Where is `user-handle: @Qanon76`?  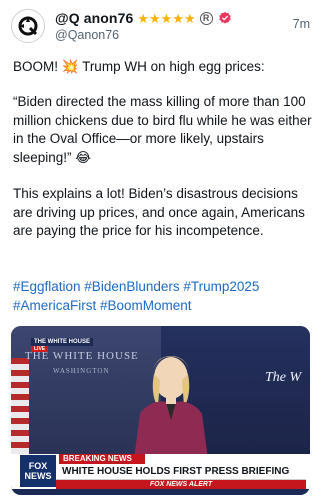
user-handle: @Qanon76 is located at coordinates (87, 35).